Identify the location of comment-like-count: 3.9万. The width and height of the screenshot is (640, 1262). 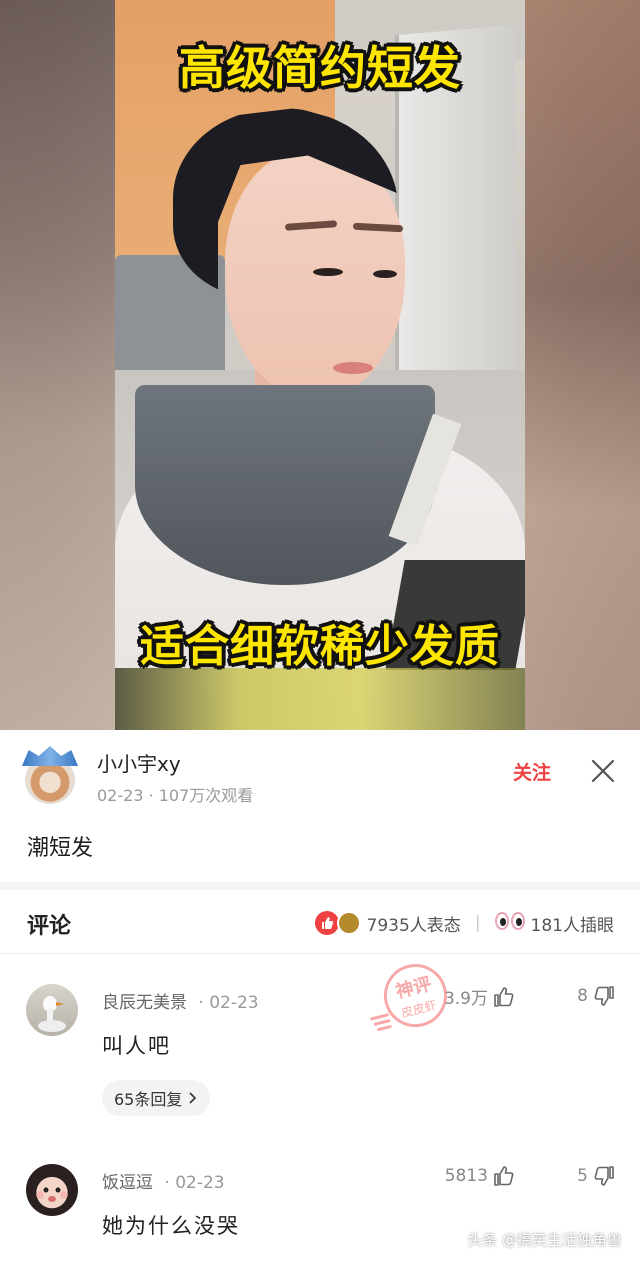
(465, 999).